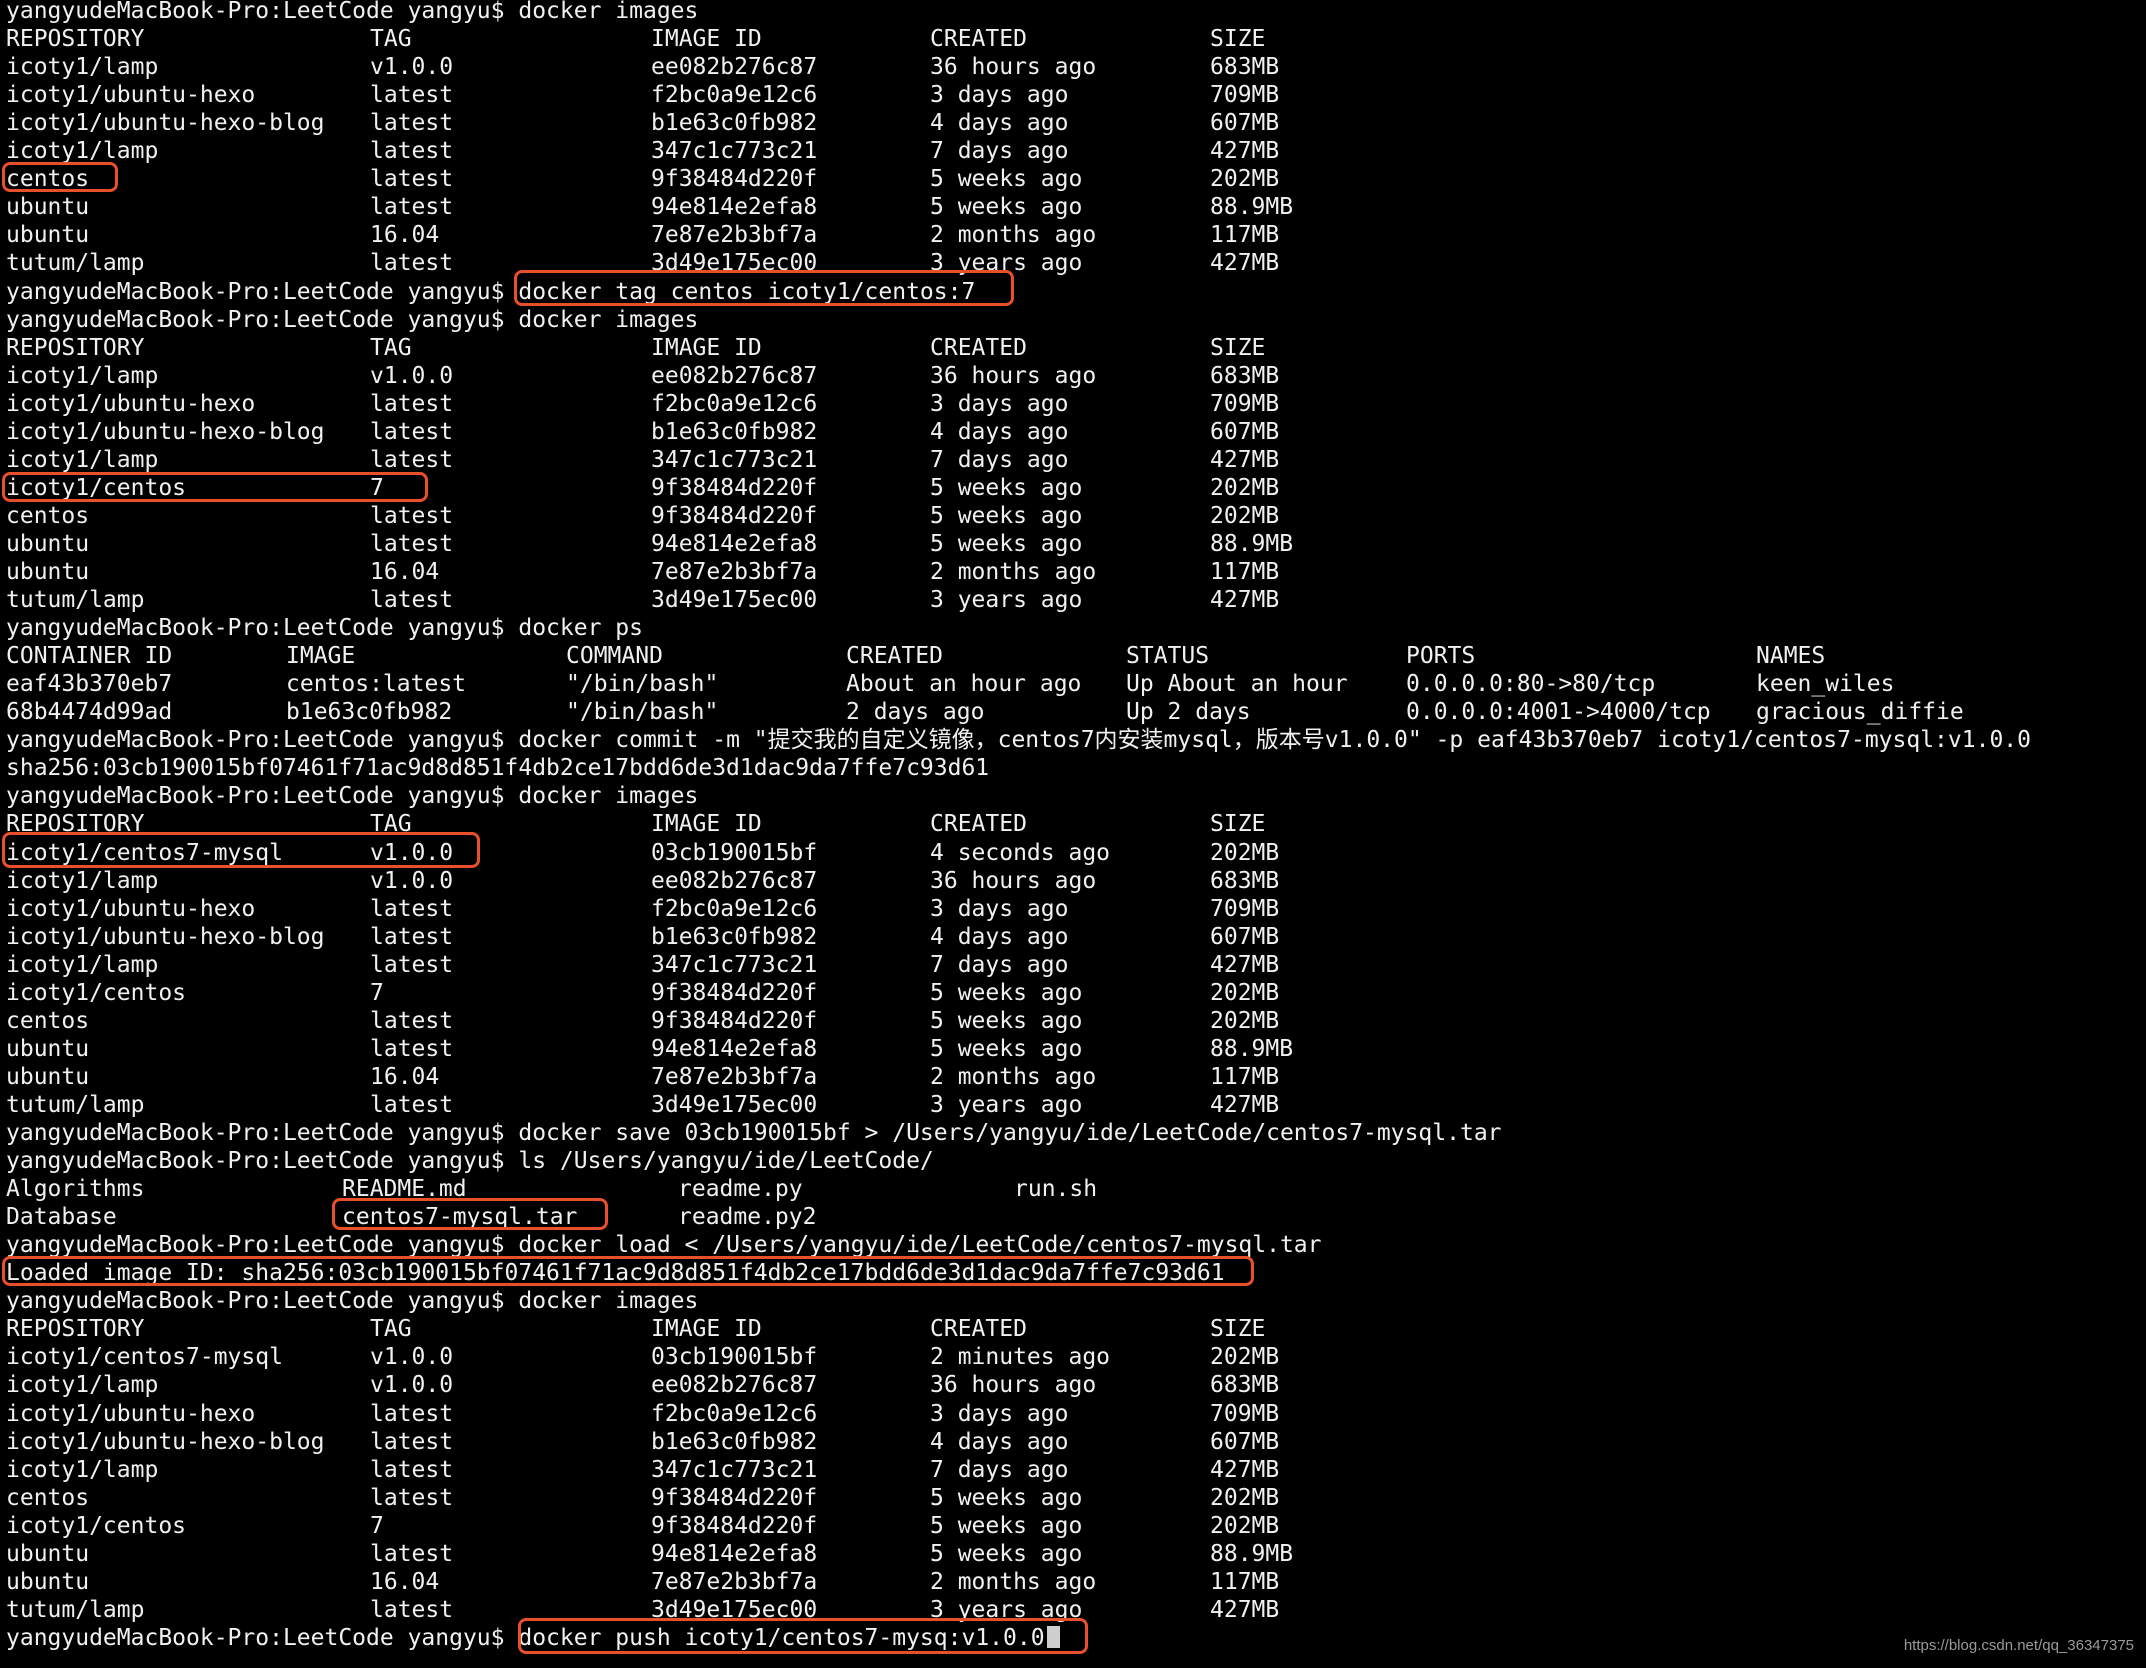 The image size is (2146, 1668). Describe the element at coordinates (964, 684) in the screenshot. I see `cell: About an hour ago` at that location.